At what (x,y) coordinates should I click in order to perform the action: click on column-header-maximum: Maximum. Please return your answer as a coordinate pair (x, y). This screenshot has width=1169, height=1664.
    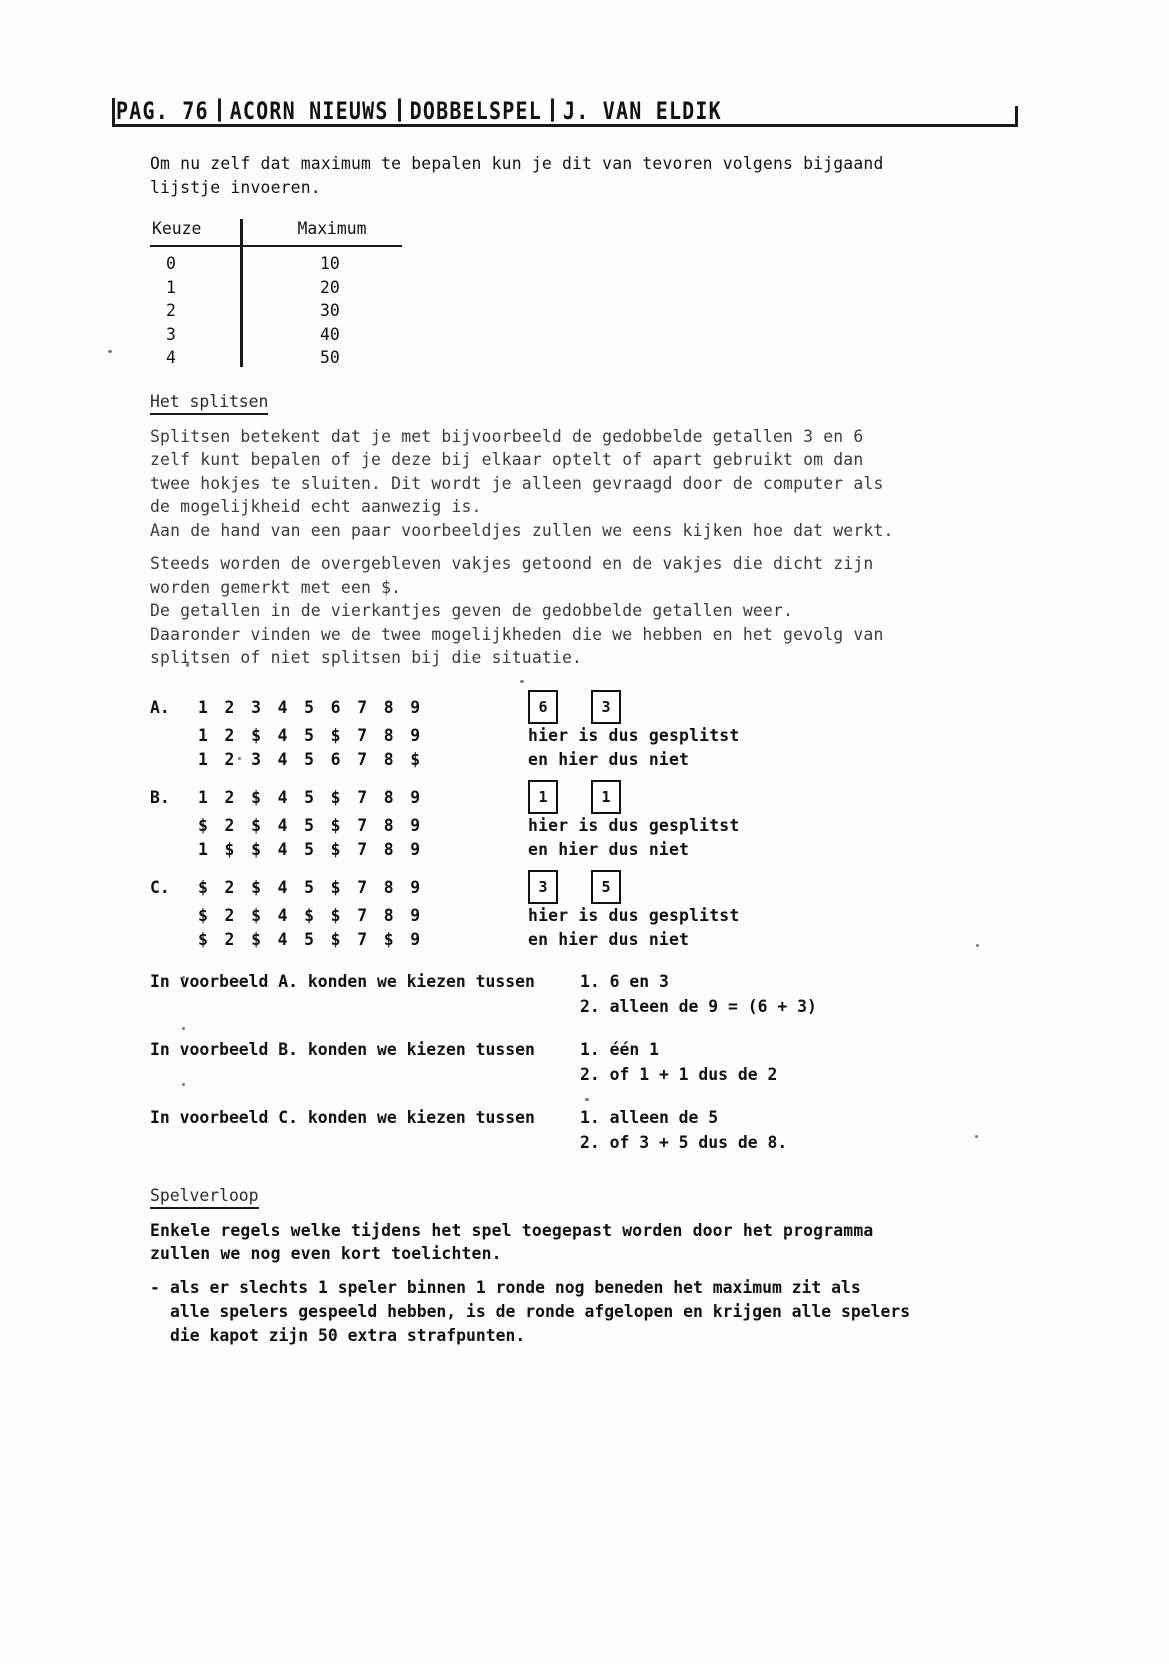
    Looking at the image, I should click on (332, 228).